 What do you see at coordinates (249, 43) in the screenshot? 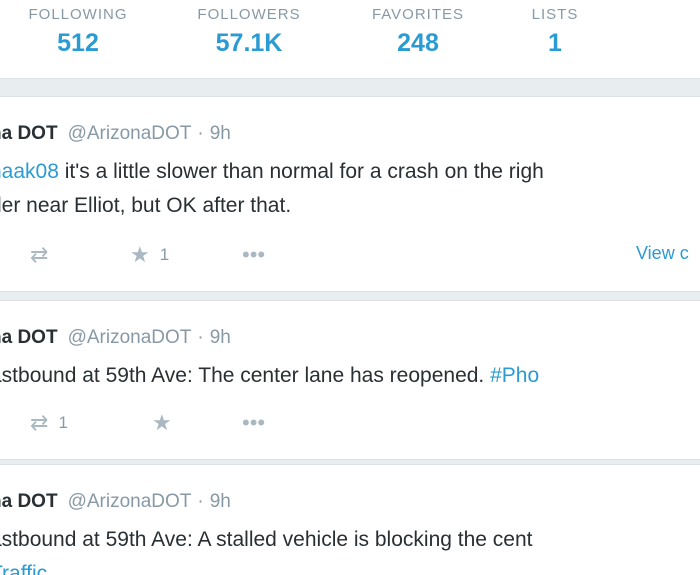
I see `stat-followers-value: 57.1K` at bounding box center [249, 43].